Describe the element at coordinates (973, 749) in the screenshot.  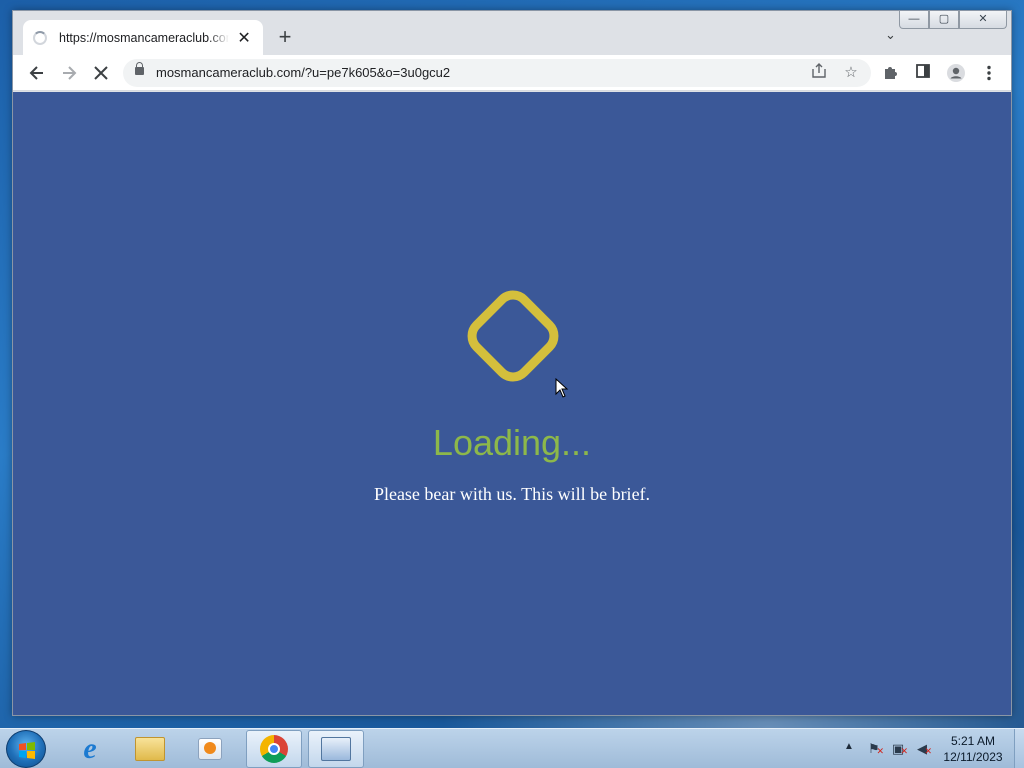
I see `system-clock: 5:21 AM 12/11/2023` at that location.